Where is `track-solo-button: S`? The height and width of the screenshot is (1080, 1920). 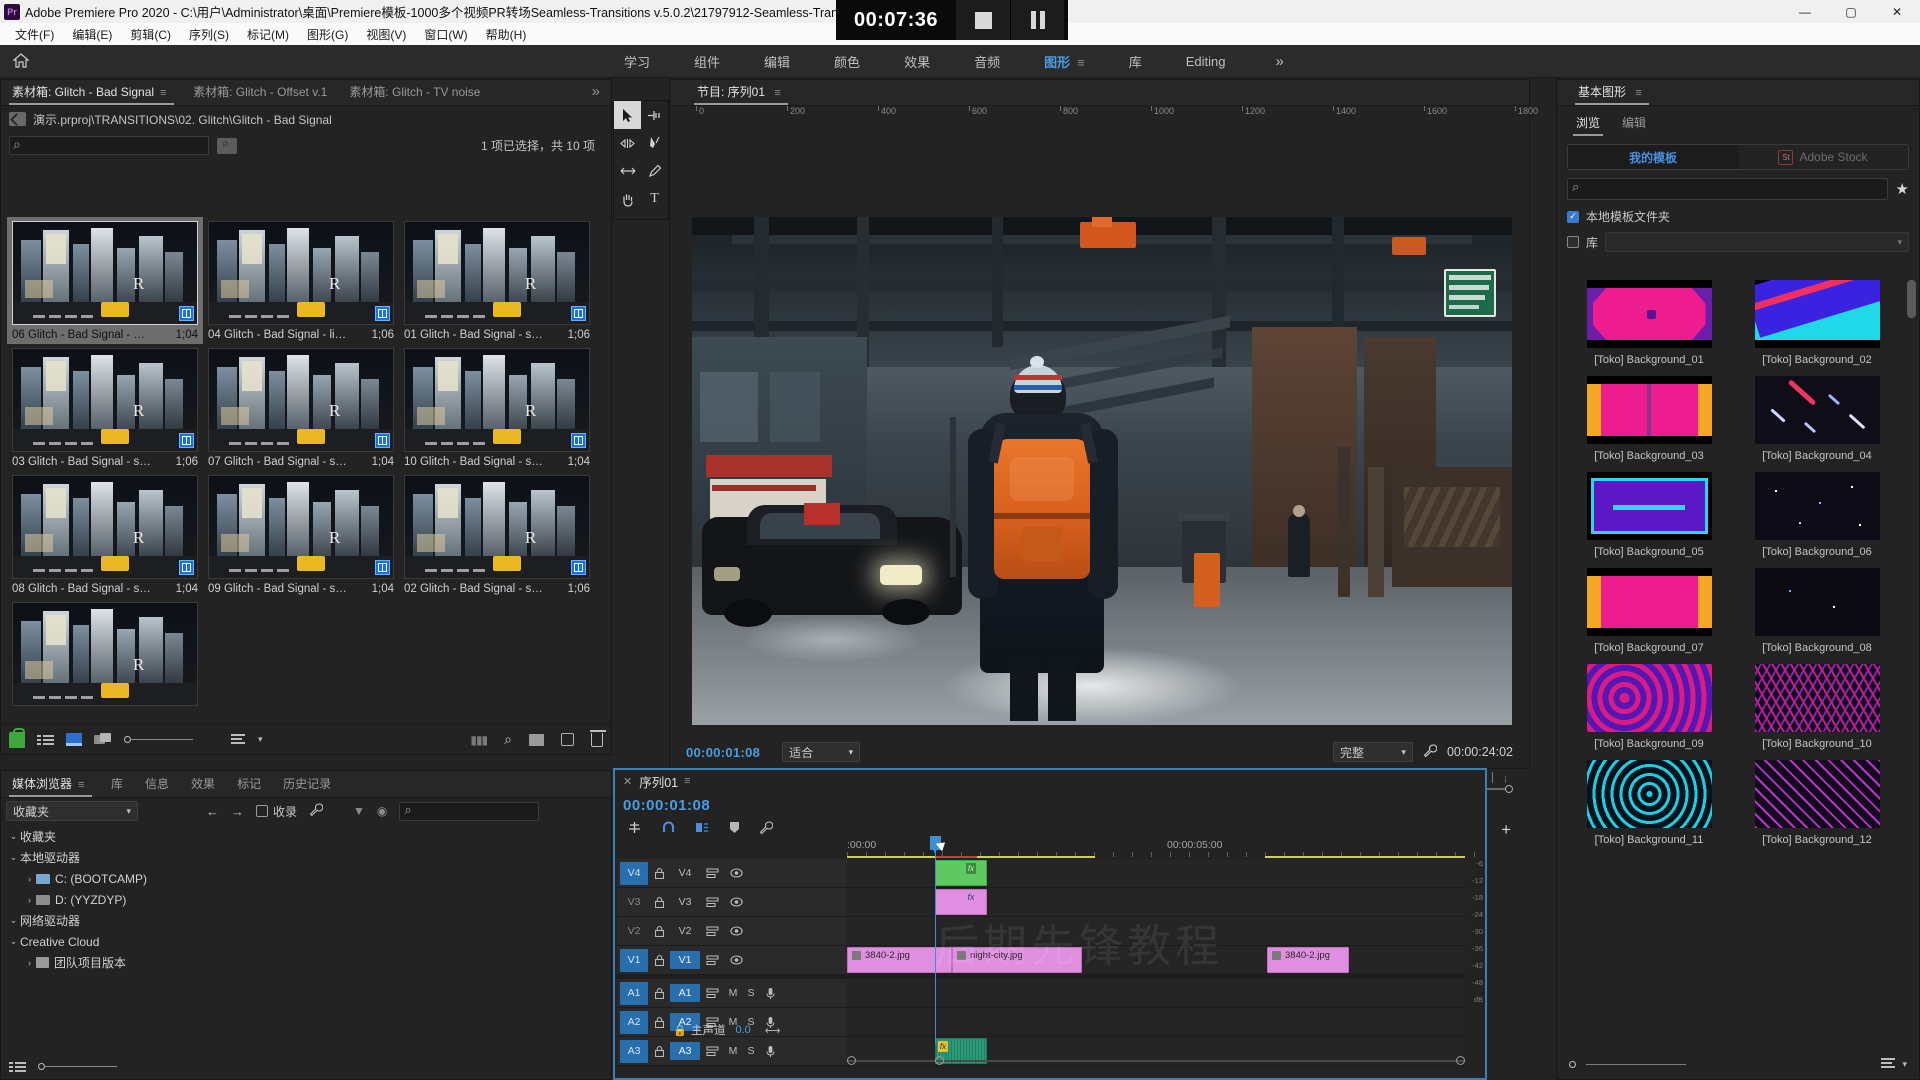
track-solo-button: S is located at coordinates (751, 1051).